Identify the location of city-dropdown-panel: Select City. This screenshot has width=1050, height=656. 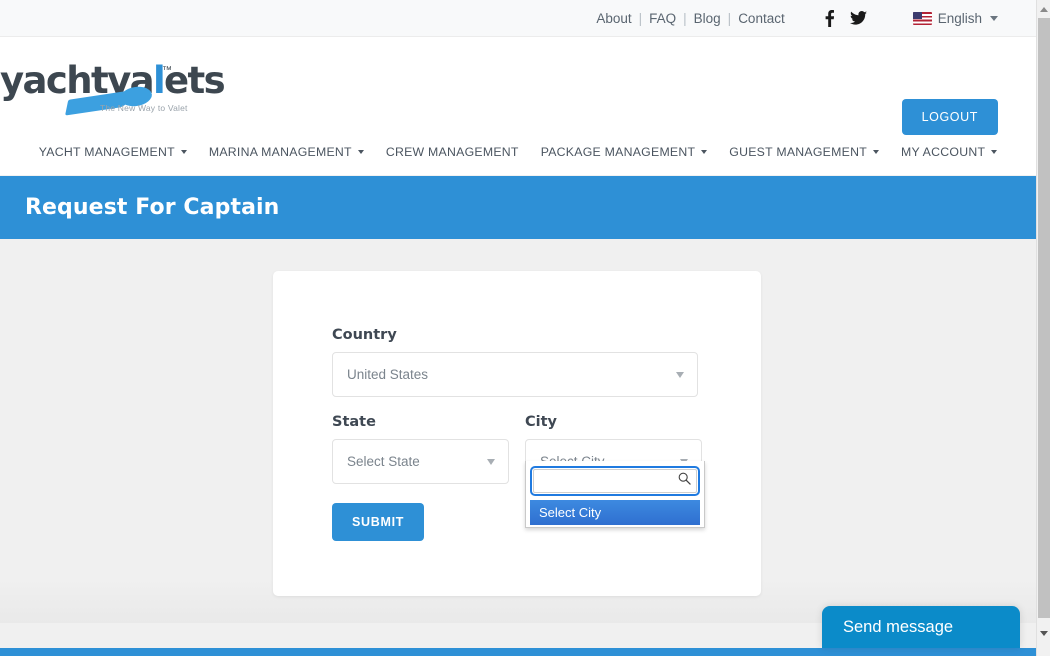
(615, 494).